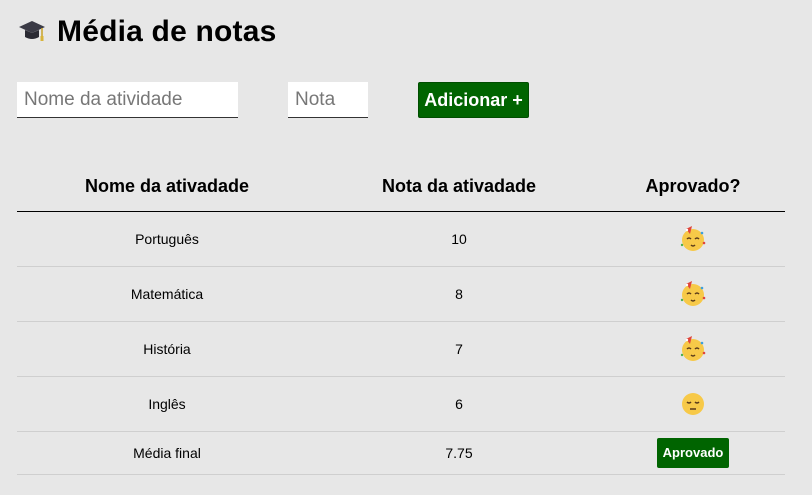  Describe the element at coordinates (328, 100) in the screenshot. I see `activity-grade-input` at that location.